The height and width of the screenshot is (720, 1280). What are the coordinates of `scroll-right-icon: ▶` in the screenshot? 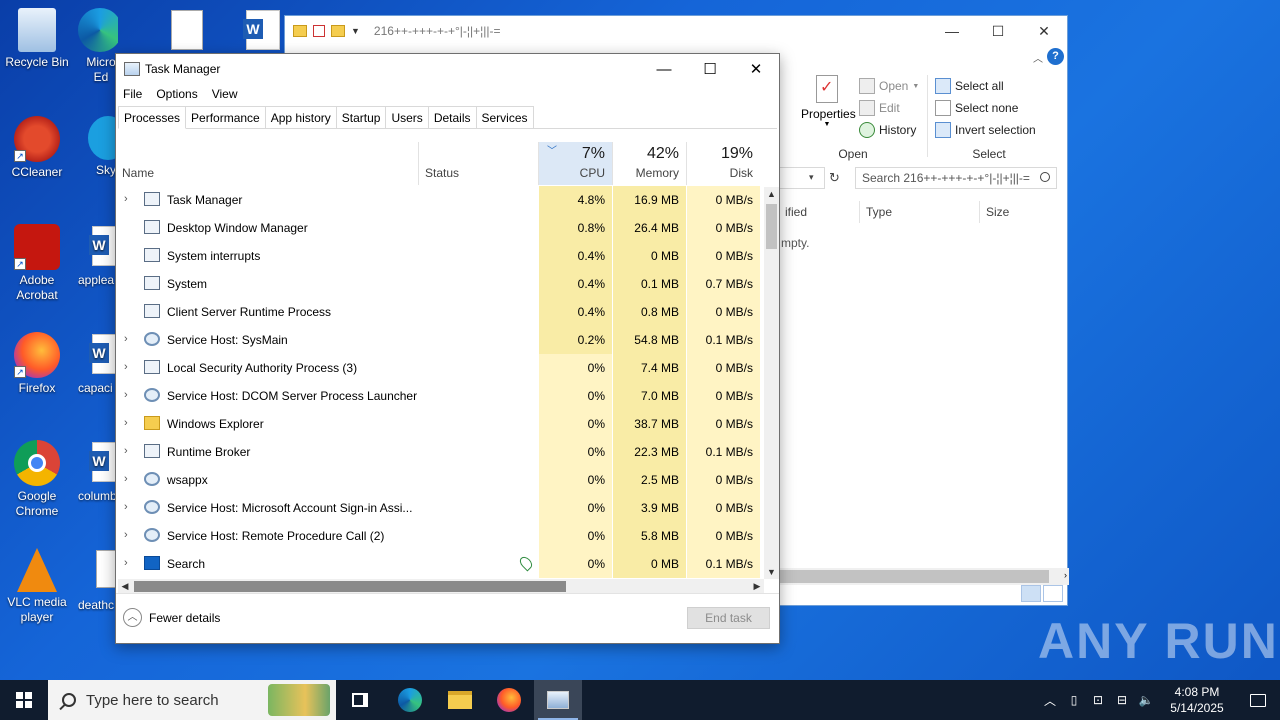 It's located at (757, 586).